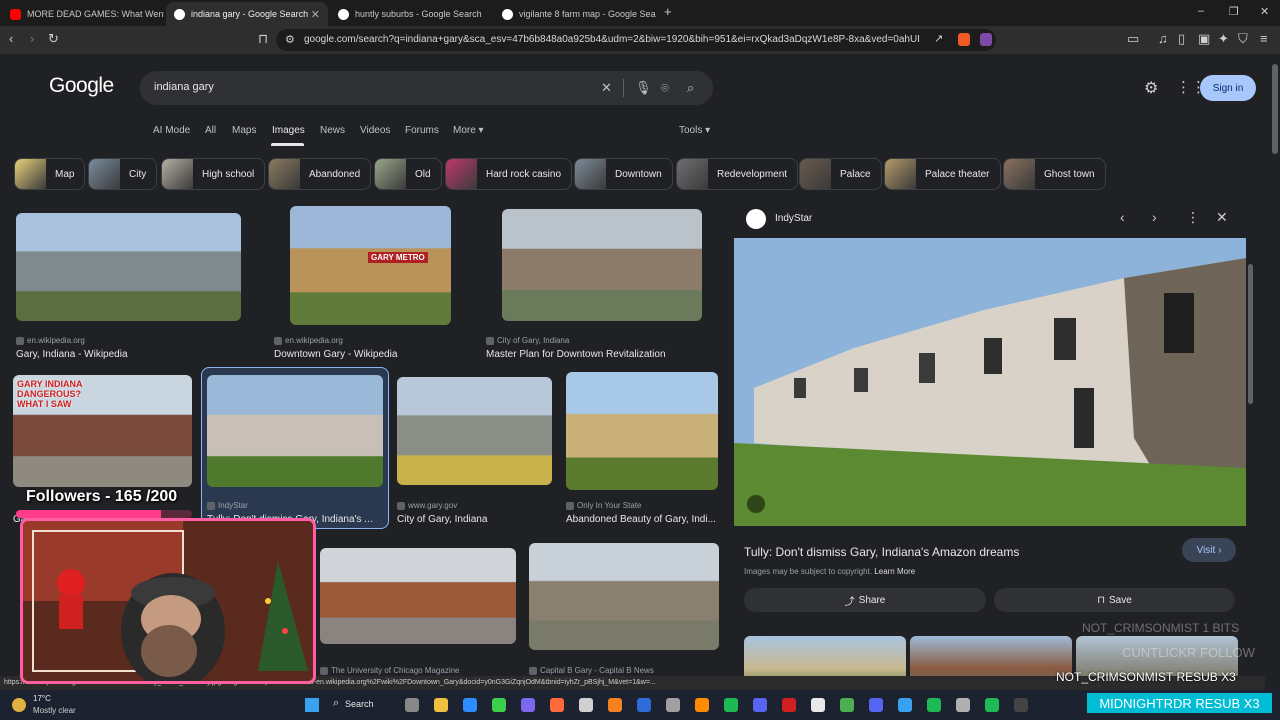 The image size is (1280, 720). I want to click on clear-icon: ✕, so click(606, 88).